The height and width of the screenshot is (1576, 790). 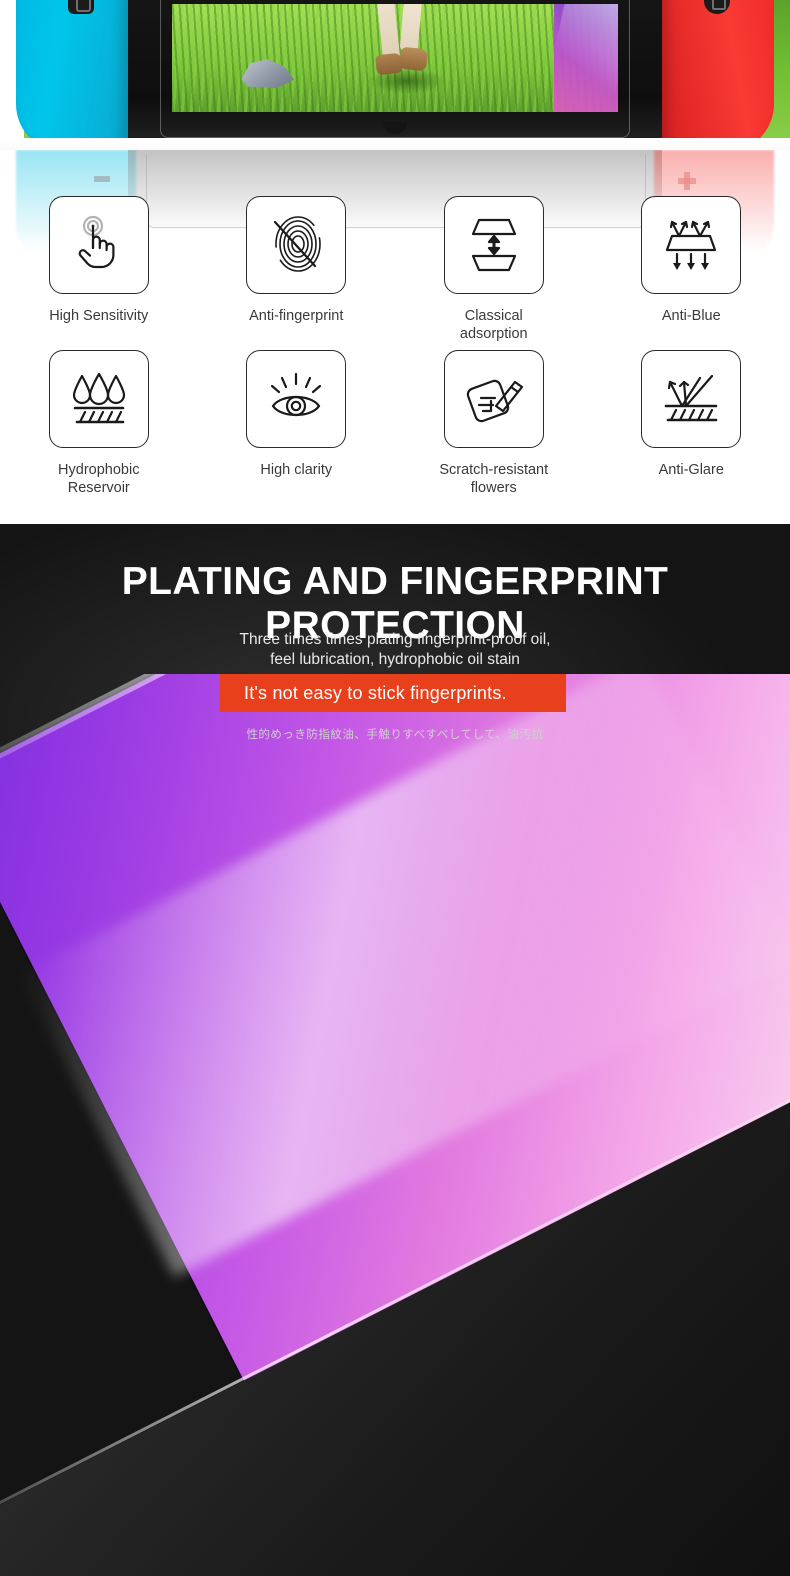 I want to click on scratch-knife-icon, so click(x=493, y=399).